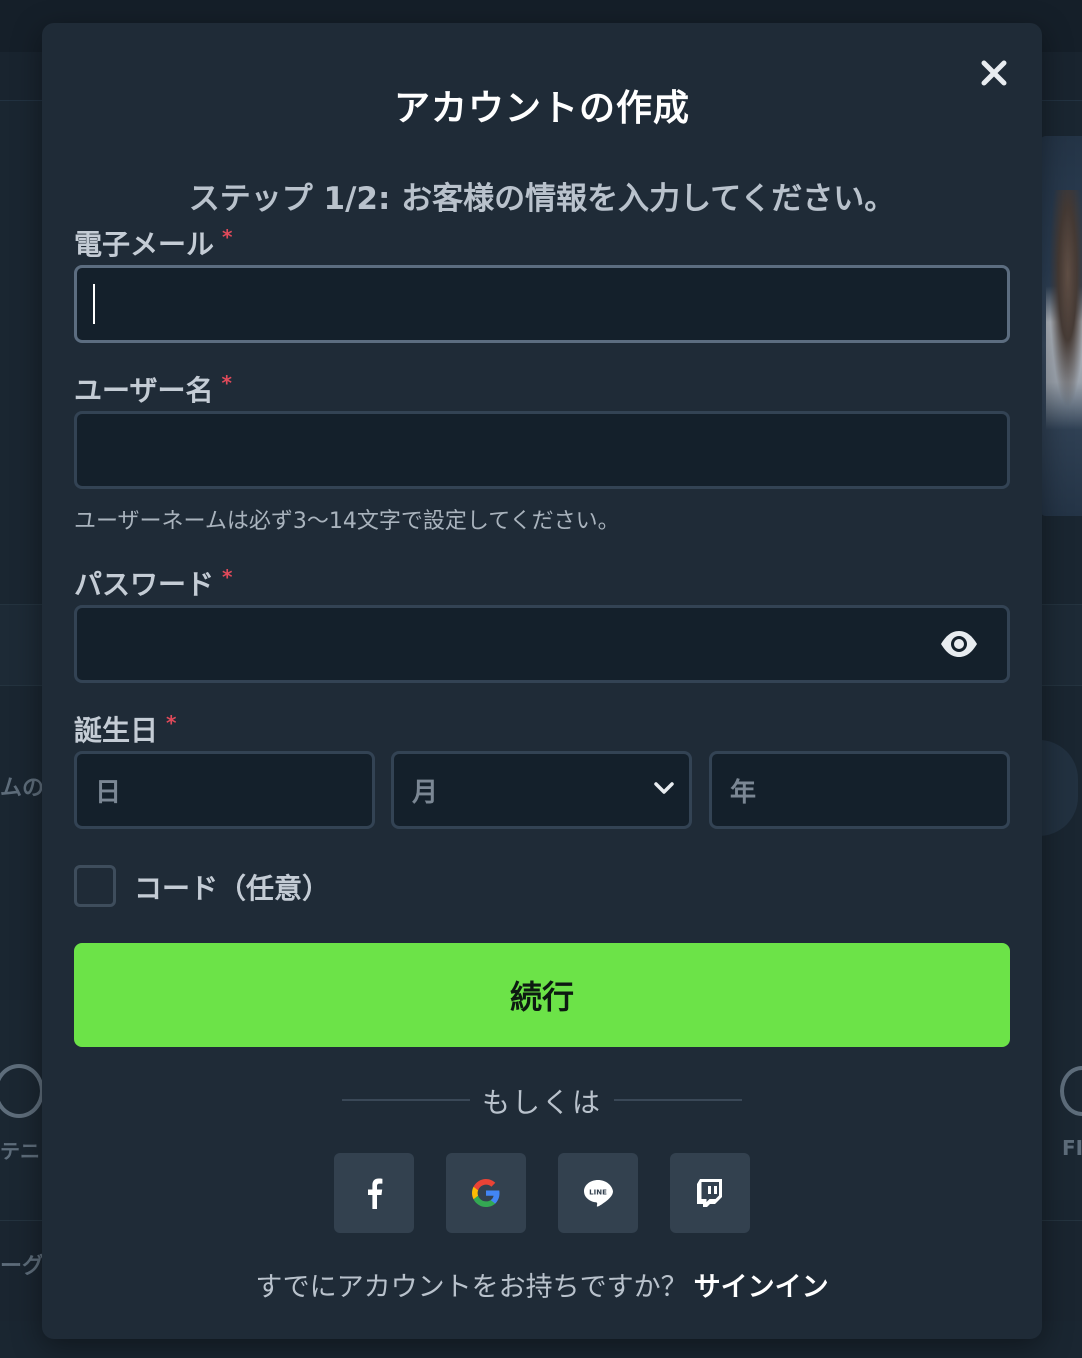  I want to click on birthday-label: 誕生日 *, so click(125, 729).